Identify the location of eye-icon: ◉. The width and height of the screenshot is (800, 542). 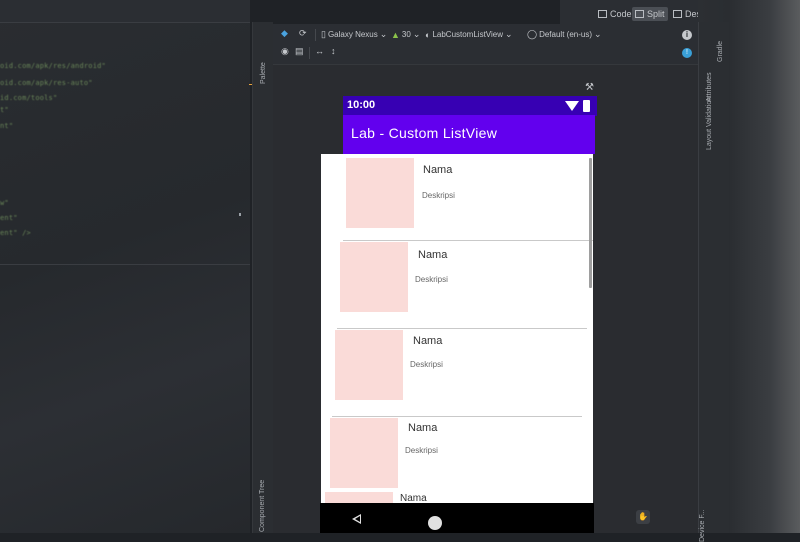
(285, 51).